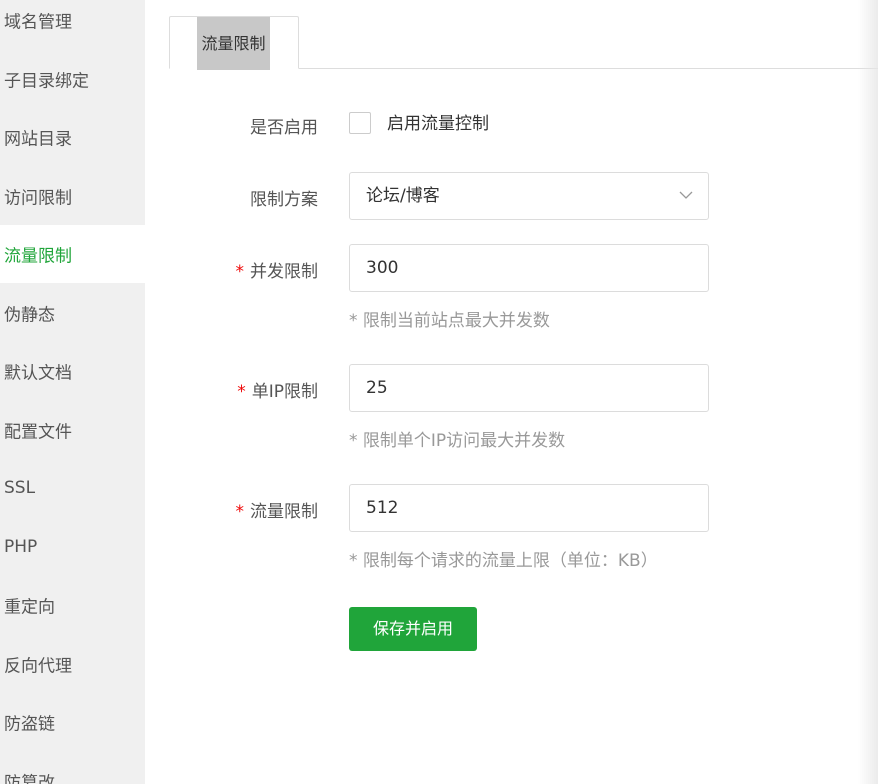 This screenshot has width=878, height=784. Describe the element at coordinates (868, 392) in the screenshot. I see `scroll-edge-shadow` at that location.